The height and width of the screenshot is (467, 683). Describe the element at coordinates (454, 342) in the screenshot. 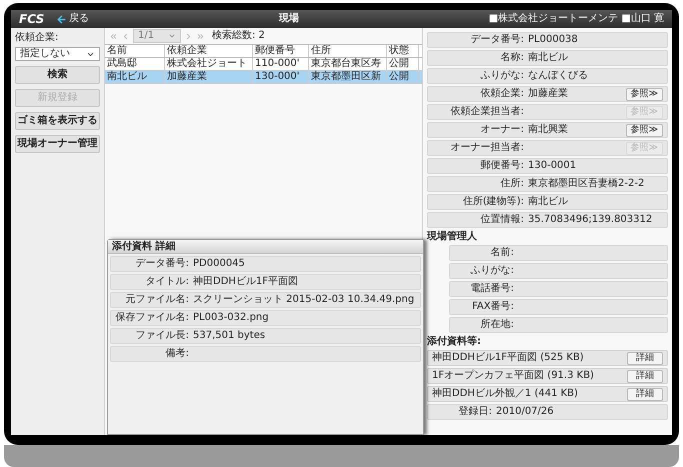

I see `section-heading: 添付資料等:` at that location.